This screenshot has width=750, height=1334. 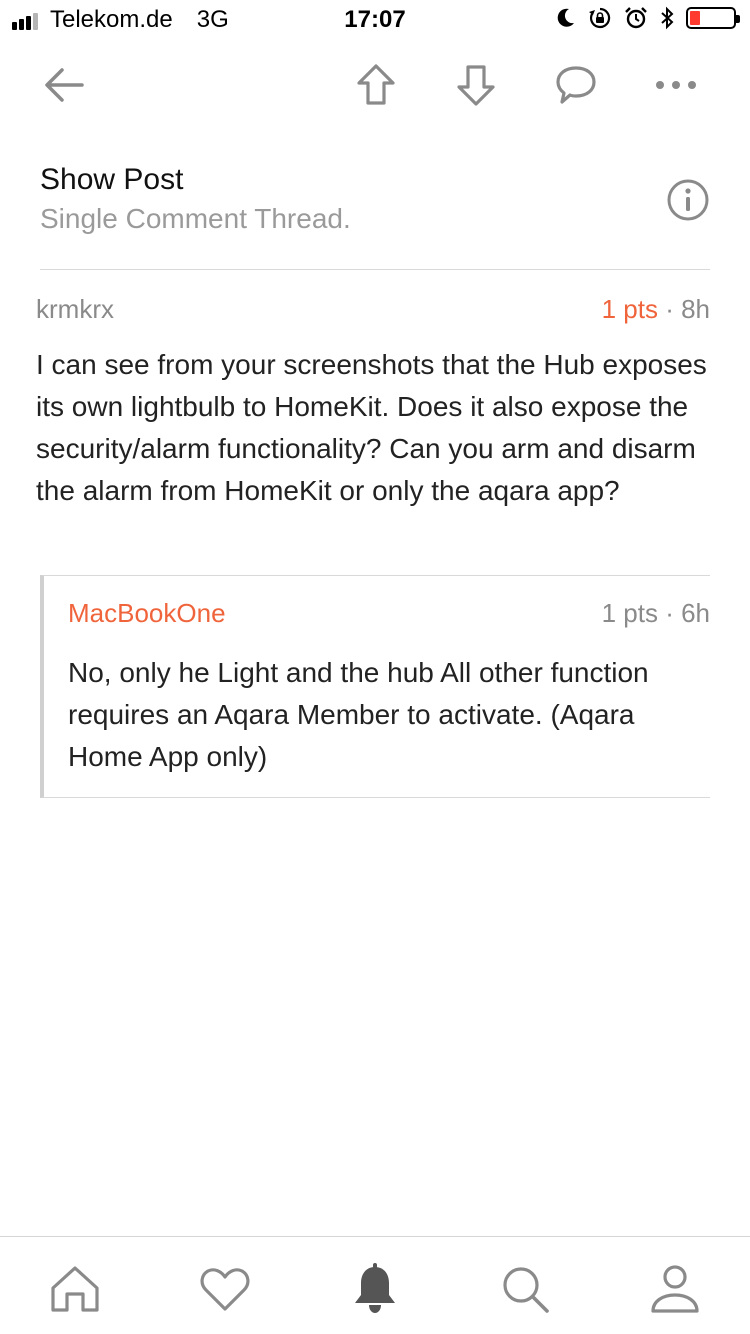 I want to click on bluetooth-icon, so click(x=667, y=18).